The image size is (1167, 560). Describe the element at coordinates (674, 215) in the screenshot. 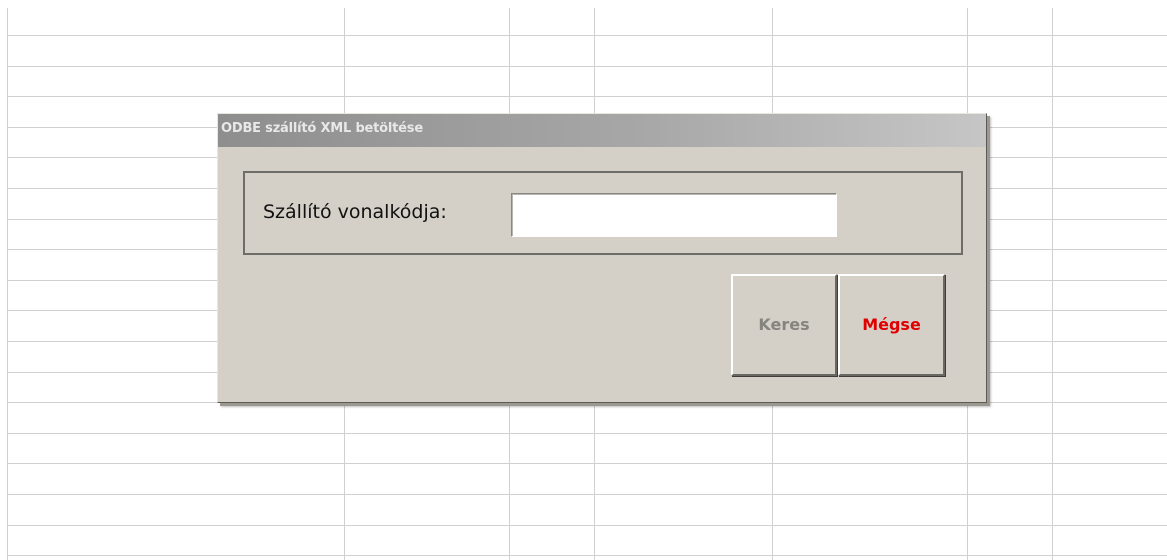

I see `barcode-input` at that location.